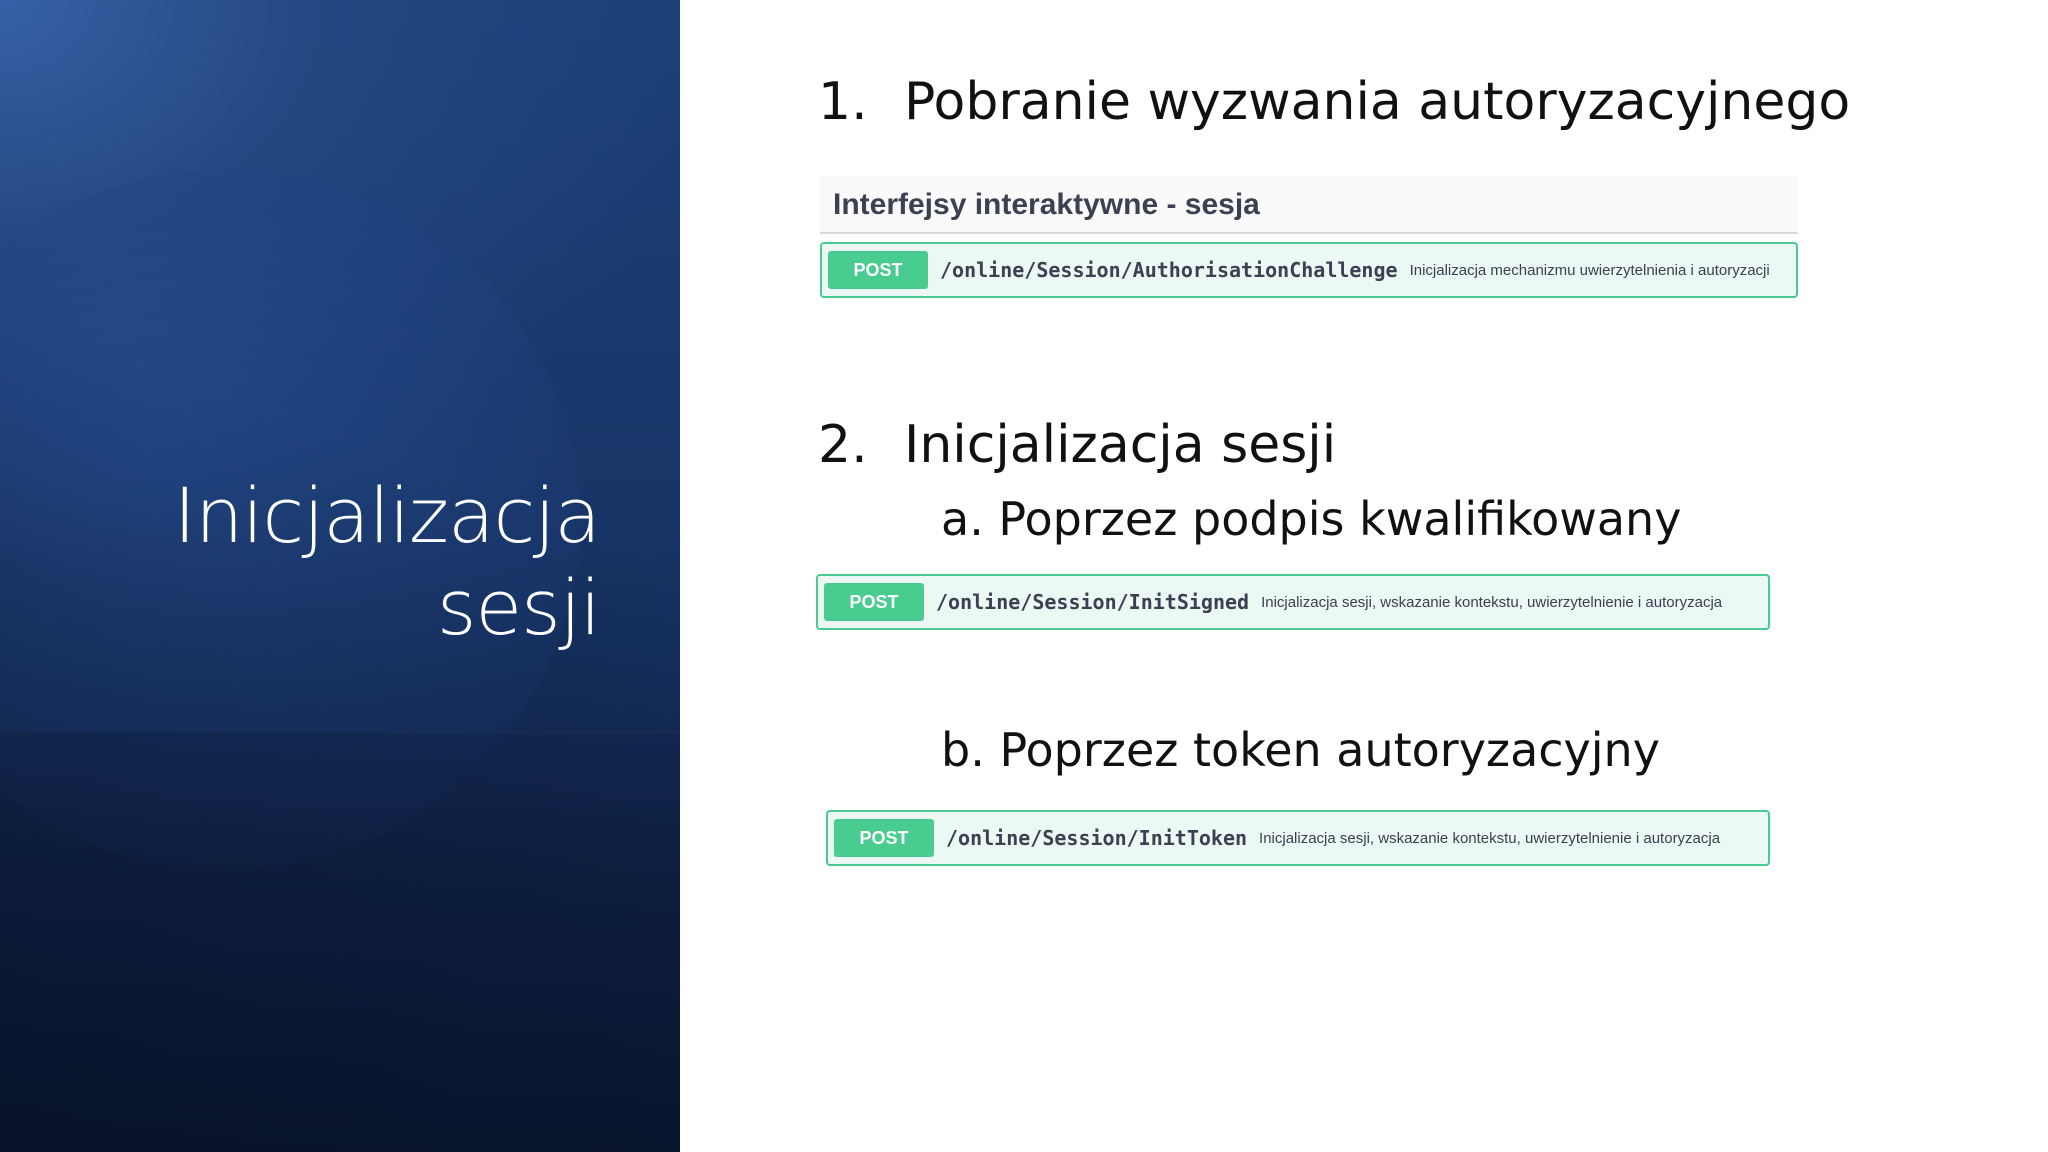 This screenshot has width=2048, height=1152. What do you see at coordinates (1300, 750) in the screenshot?
I see `step2-sub-b: b. Poprzez token autoryzacyjny` at bounding box center [1300, 750].